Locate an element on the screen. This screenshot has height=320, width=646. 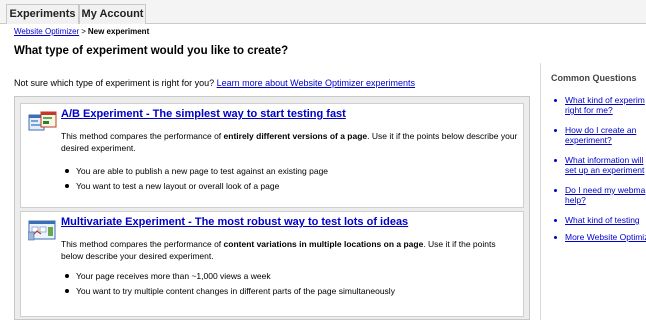
tab-experiments: Experiments is located at coordinates (42, 14).